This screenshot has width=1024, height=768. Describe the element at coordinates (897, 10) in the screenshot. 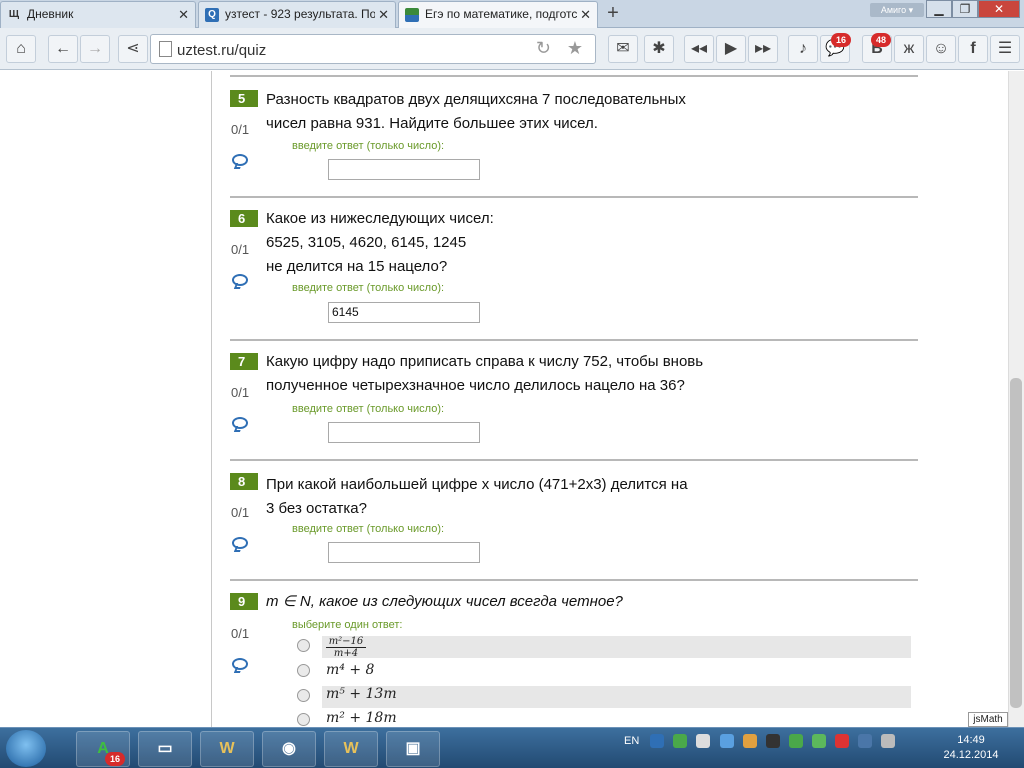

I see `profile-button: Амиго ▾` at that location.